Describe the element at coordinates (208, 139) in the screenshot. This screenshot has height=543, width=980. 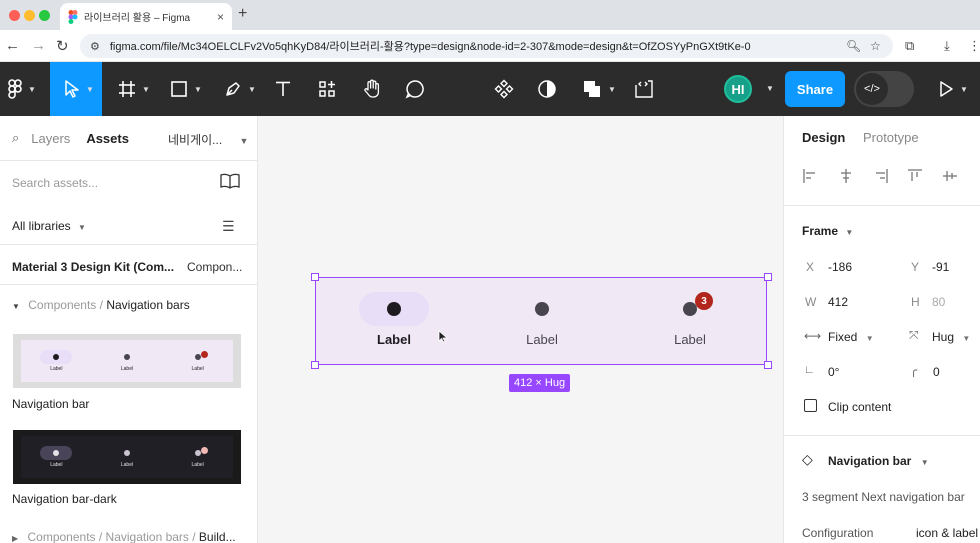
I see `page-selector: 네비게이... ▼` at that location.